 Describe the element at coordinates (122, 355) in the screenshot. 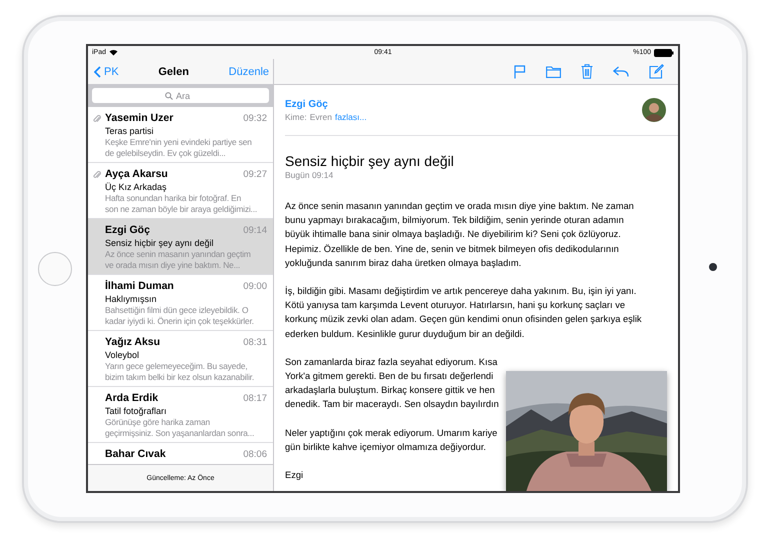

I see `message-subject: Voleybol` at that location.